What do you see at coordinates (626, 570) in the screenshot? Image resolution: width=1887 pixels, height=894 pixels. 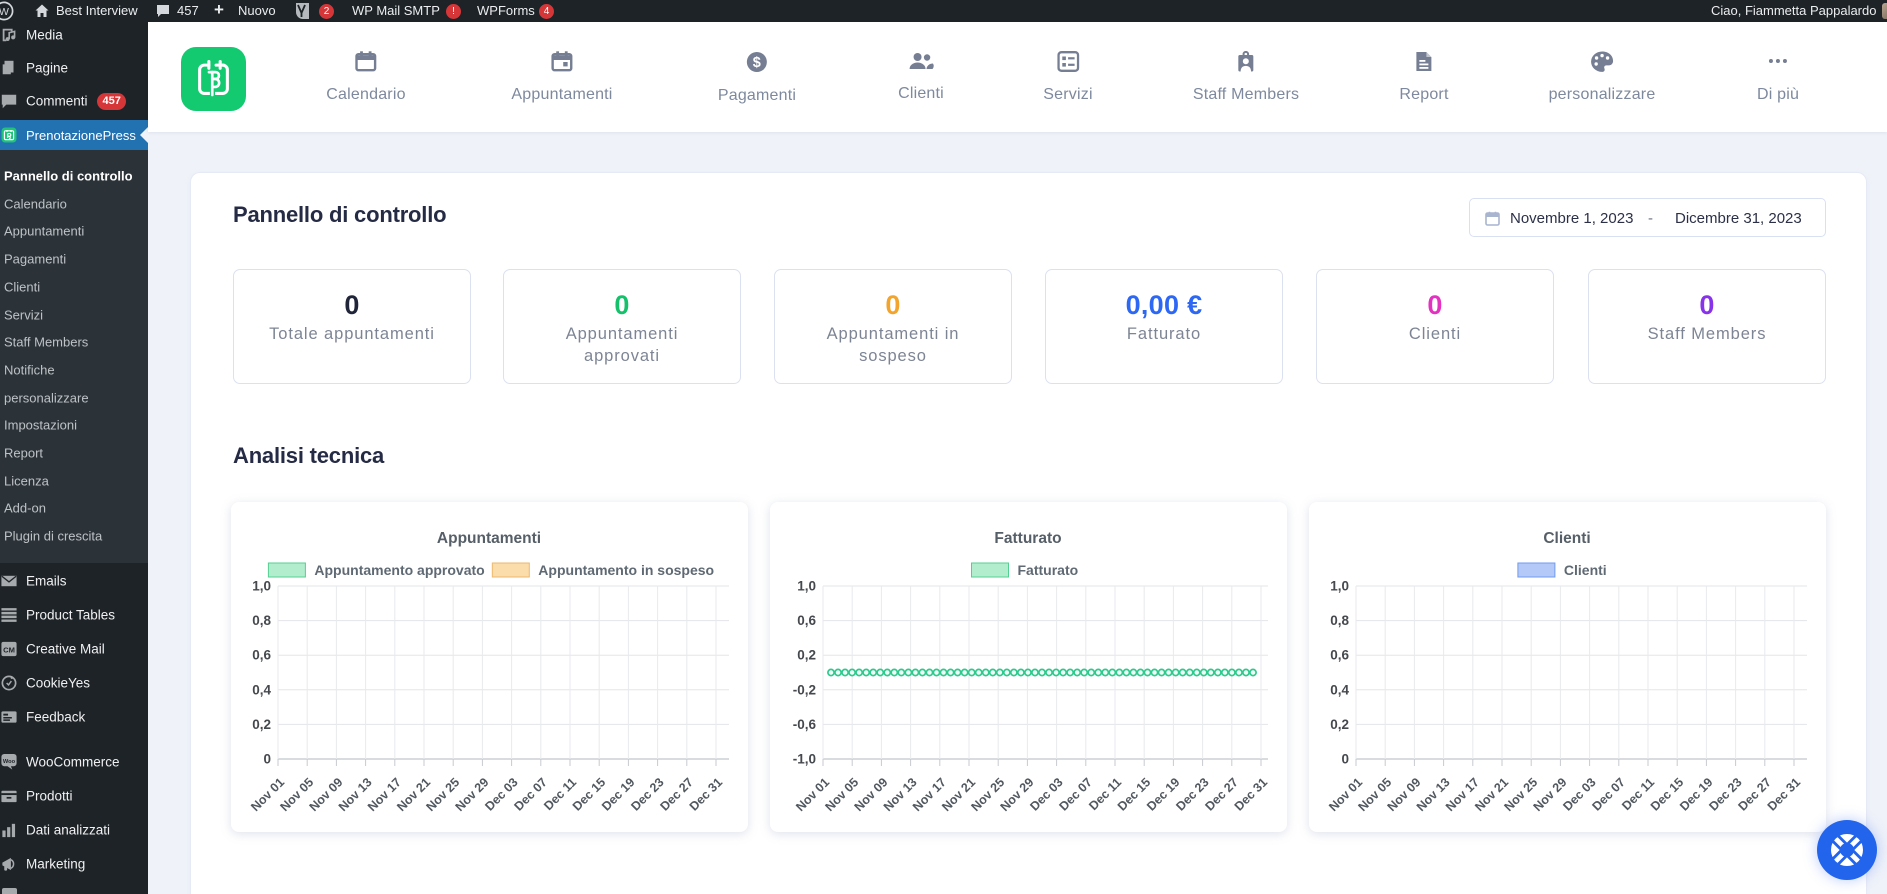 I see `svg-text: Appuntamento in sospeso` at bounding box center [626, 570].